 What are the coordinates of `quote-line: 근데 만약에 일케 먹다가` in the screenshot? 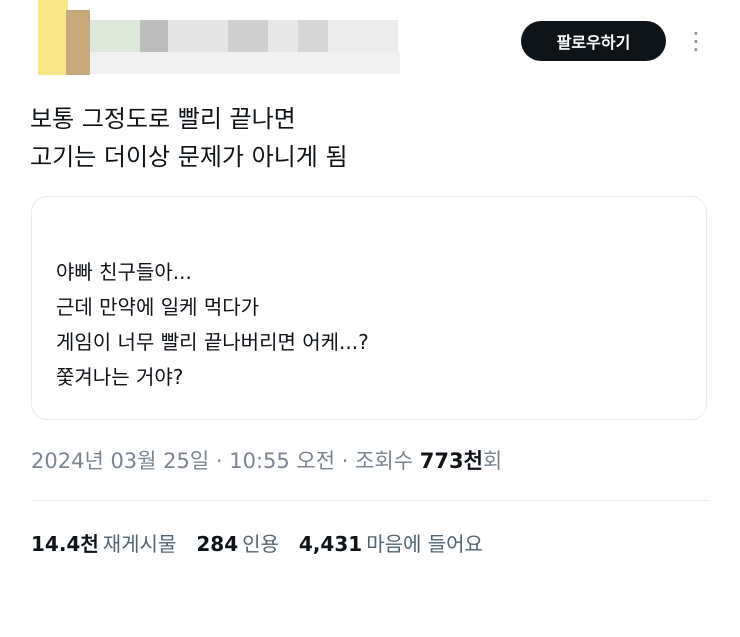 It's located at (158, 307).